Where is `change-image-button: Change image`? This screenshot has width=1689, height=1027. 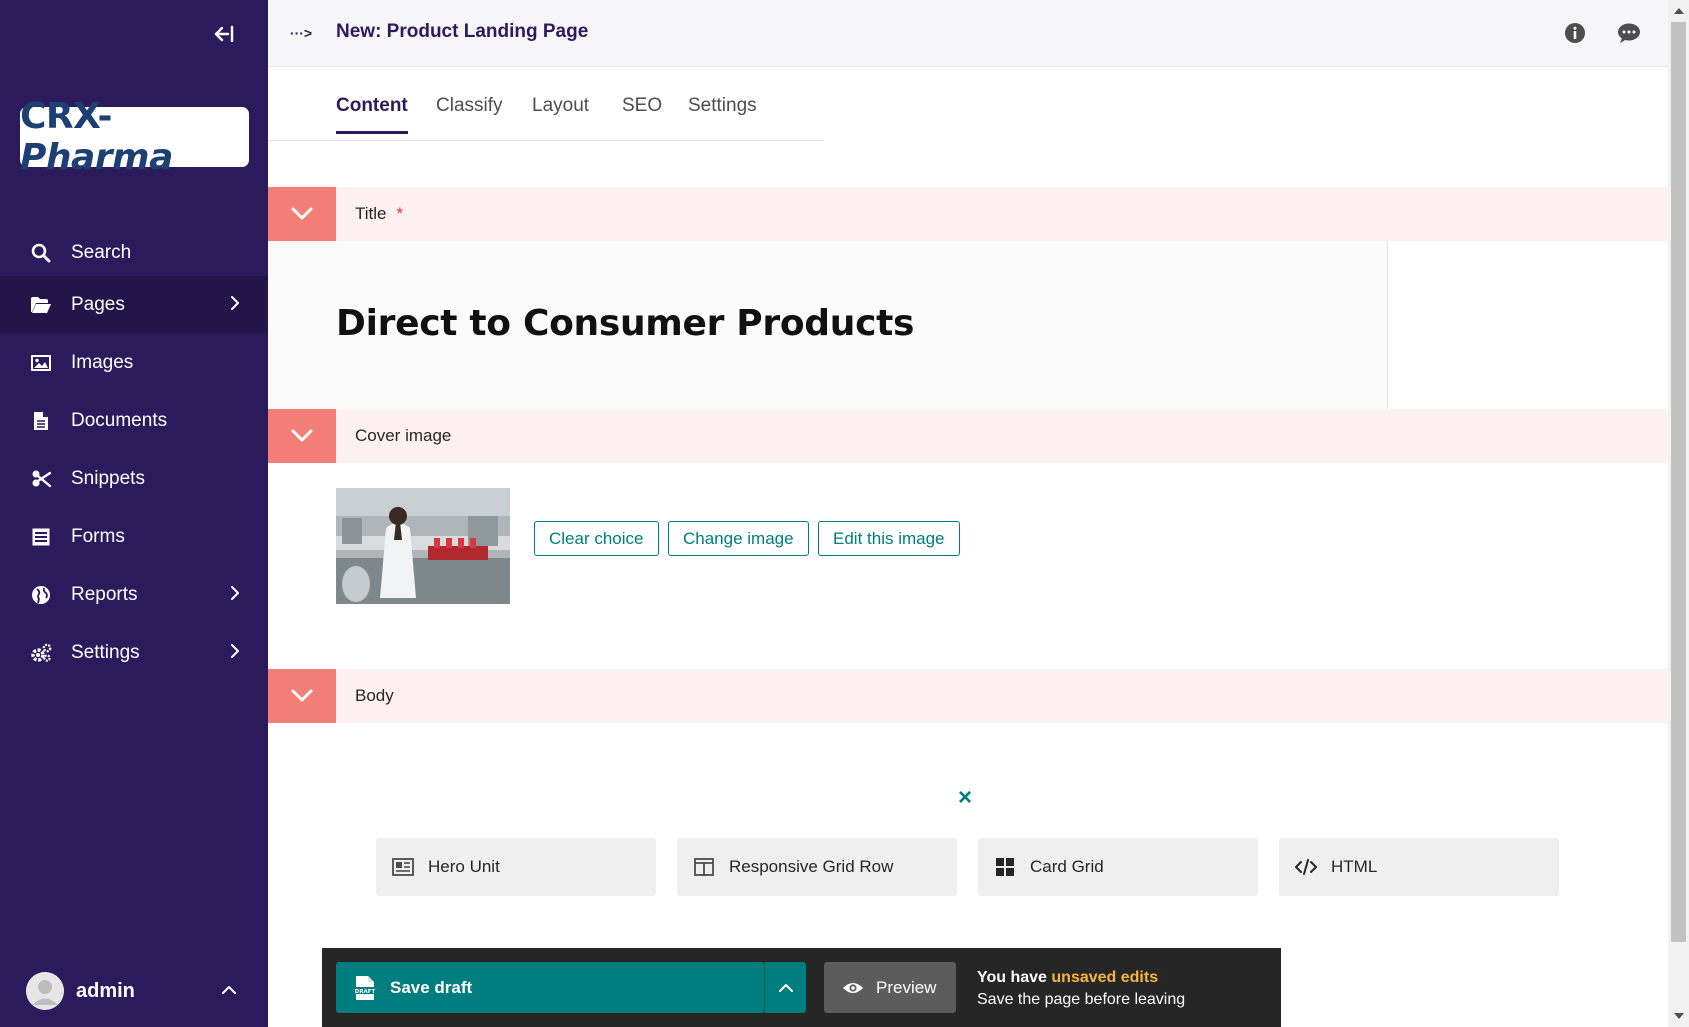
change-image-button: Change image is located at coordinates (738, 538).